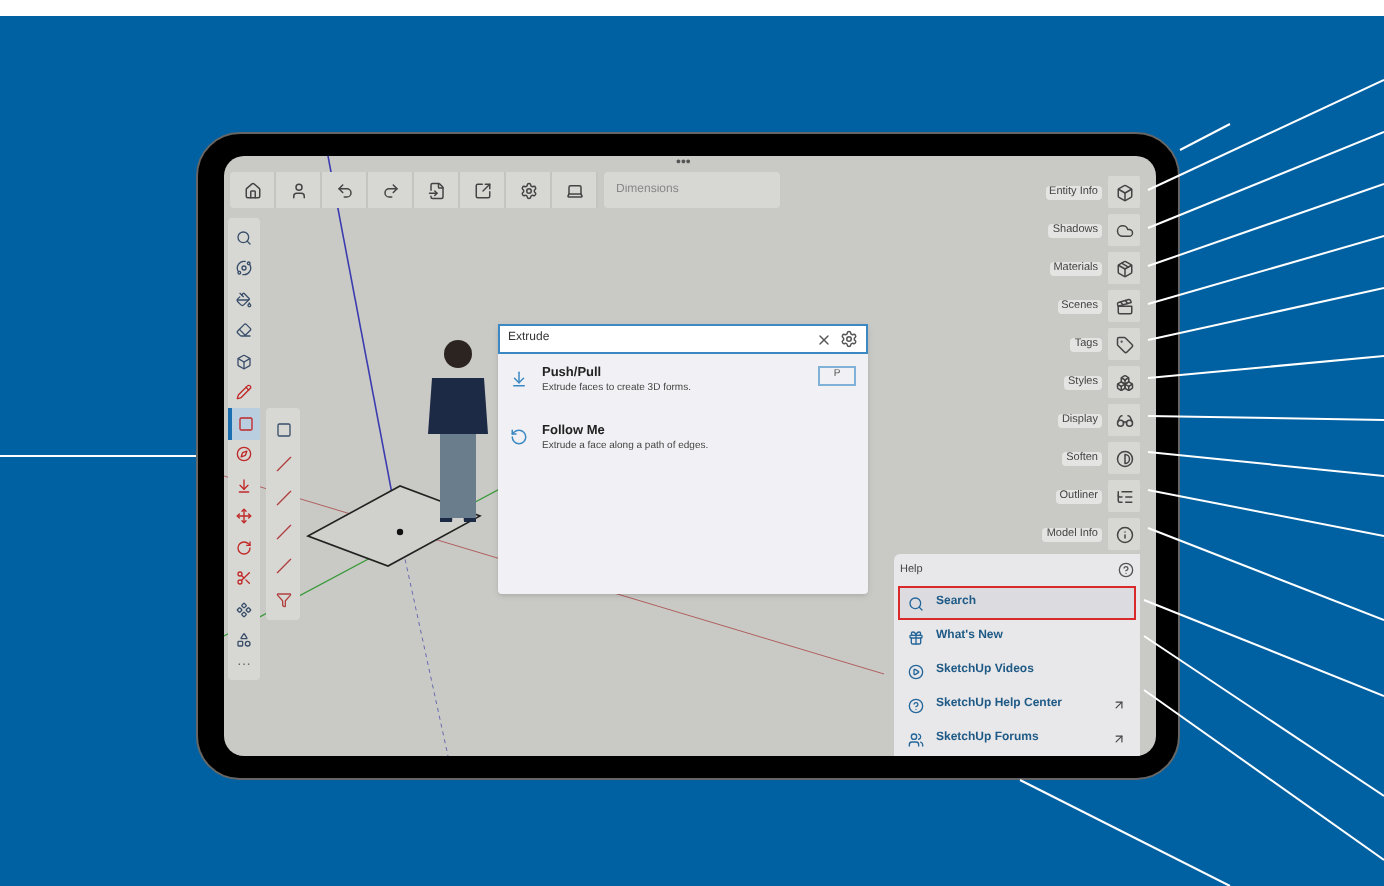  I want to click on play-icon, so click(916, 671).